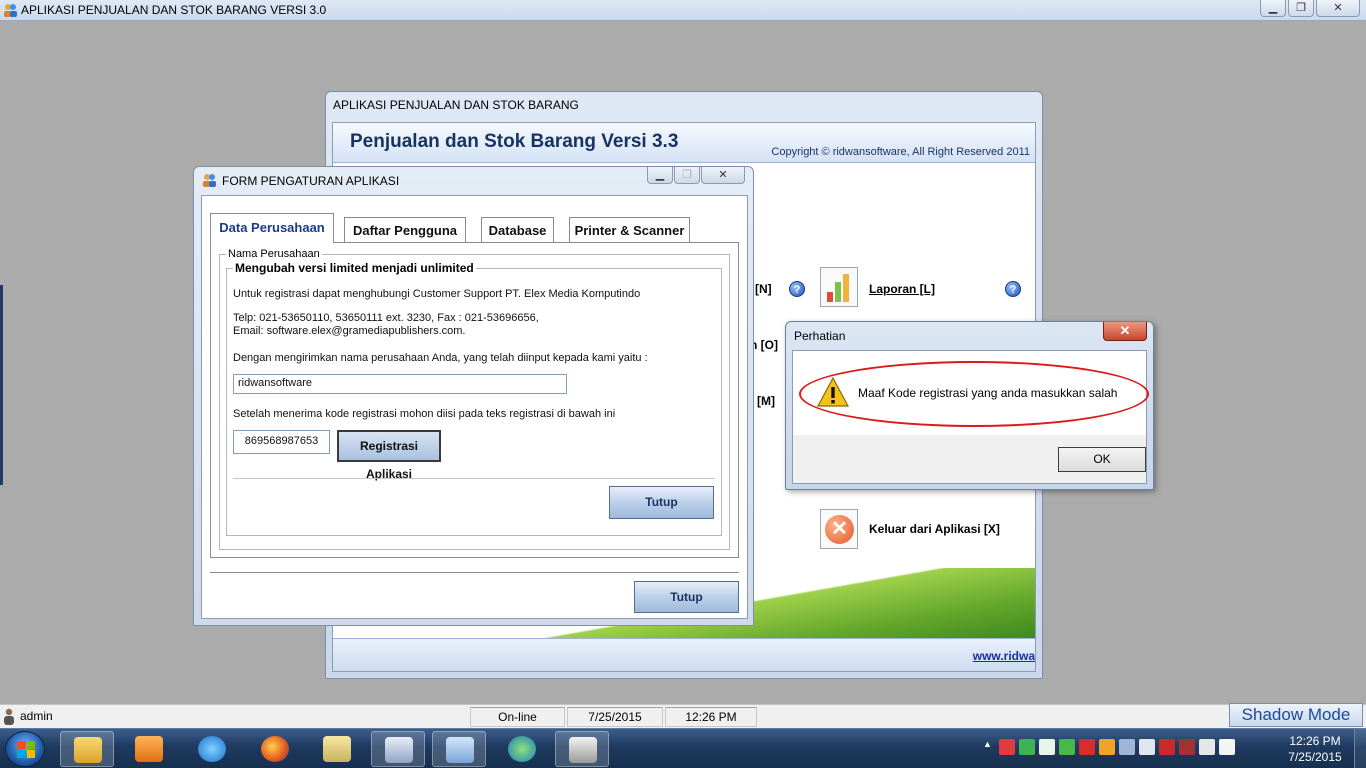  Describe the element at coordinates (661, 502) in the screenshot. I see `inner-close-button: Tutup` at that location.